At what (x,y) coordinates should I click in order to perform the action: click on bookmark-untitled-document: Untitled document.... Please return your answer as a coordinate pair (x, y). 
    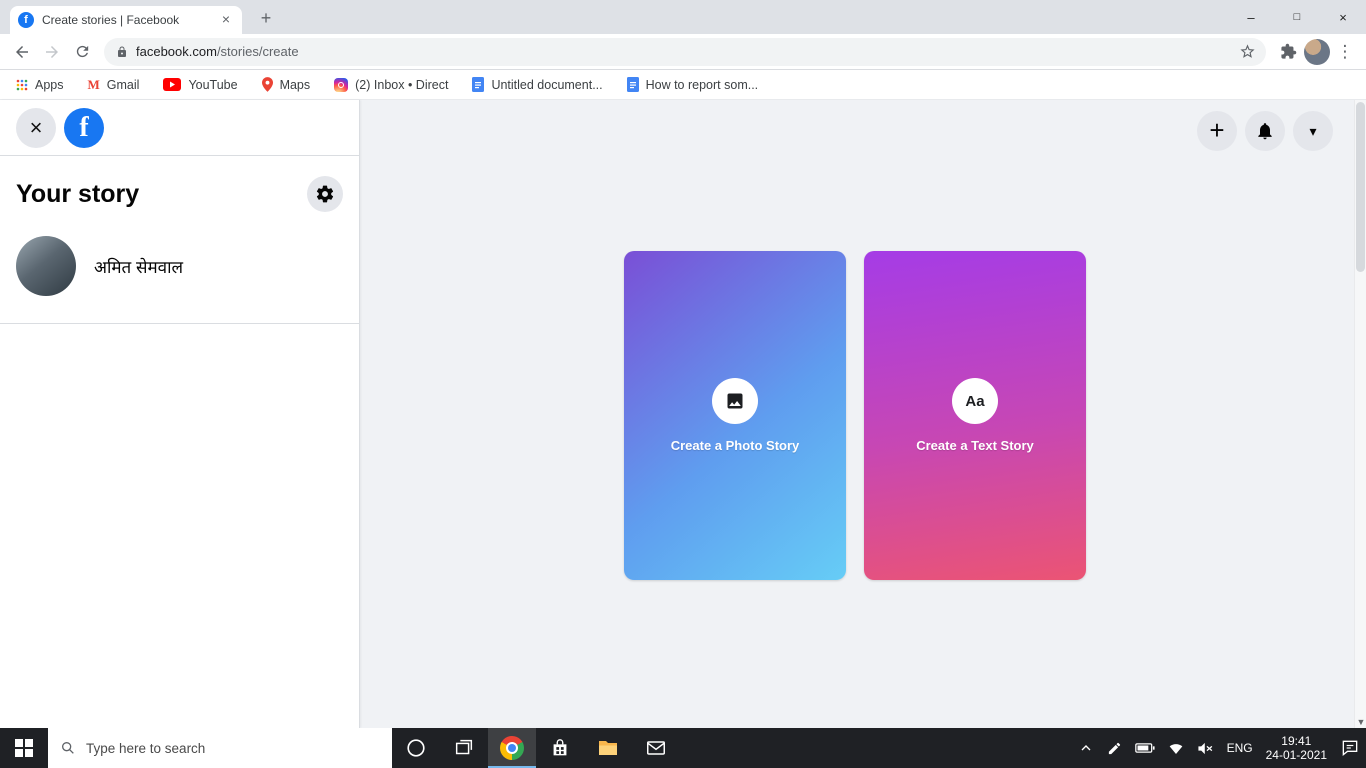
    Looking at the image, I should click on (537, 84).